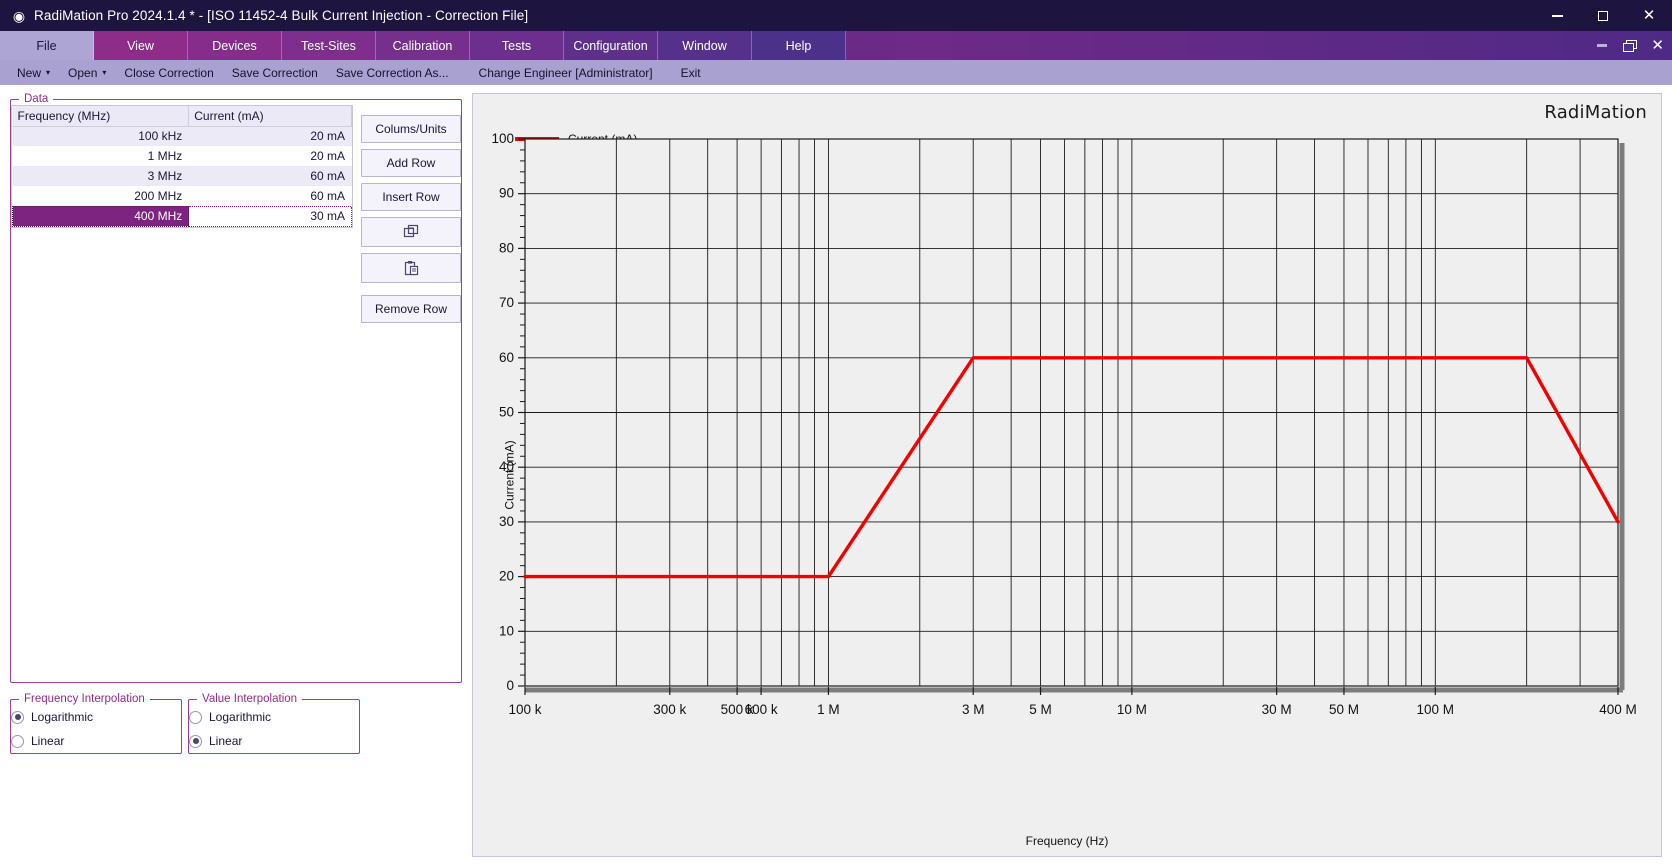  I want to click on frequency-interpolation-legend: Frequency Interpolation, so click(84, 699).